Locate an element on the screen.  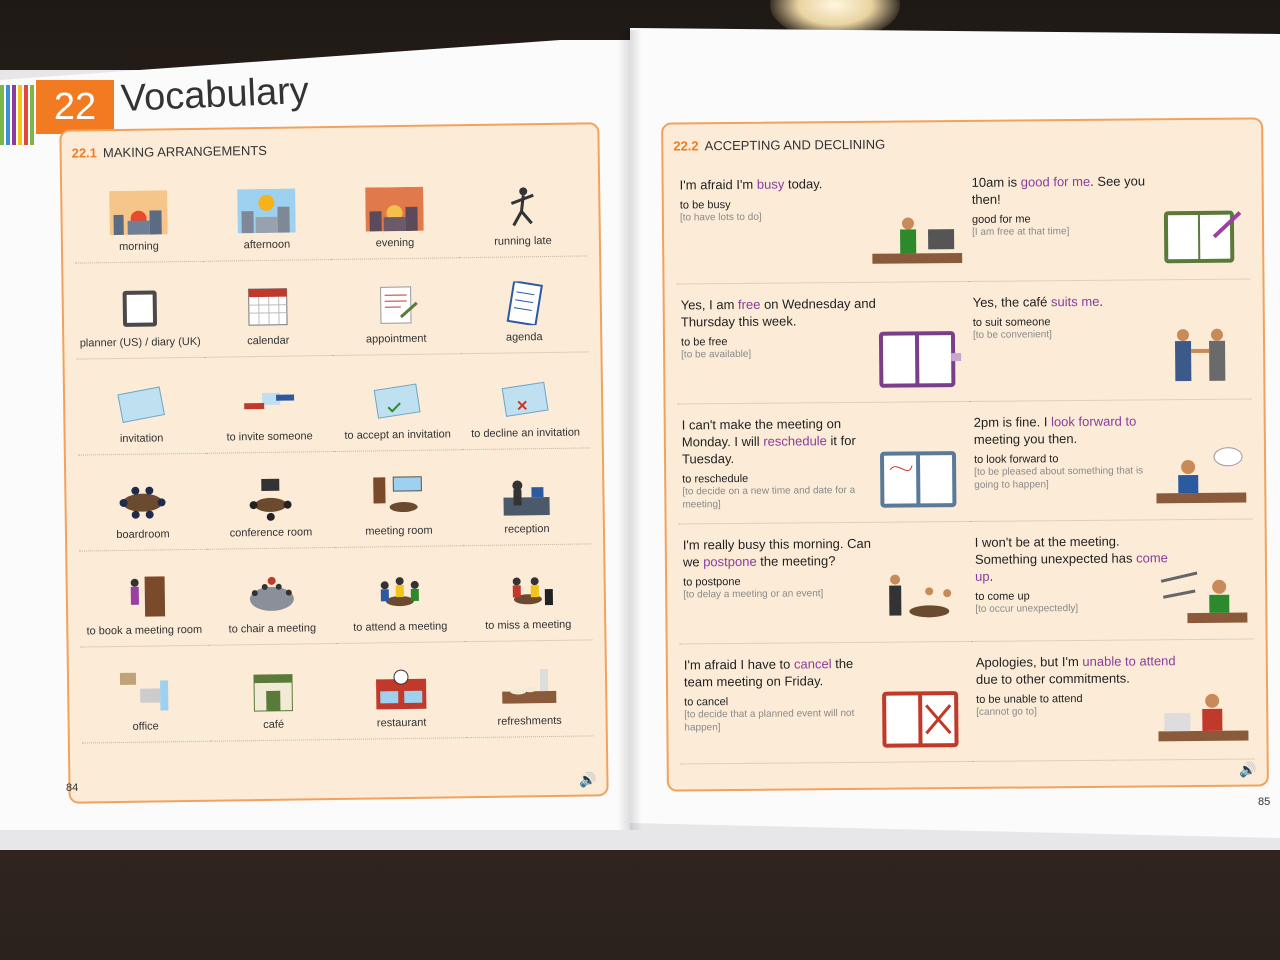
phrase-definition: [cannot go to] is located at coordinates (1006, 712).